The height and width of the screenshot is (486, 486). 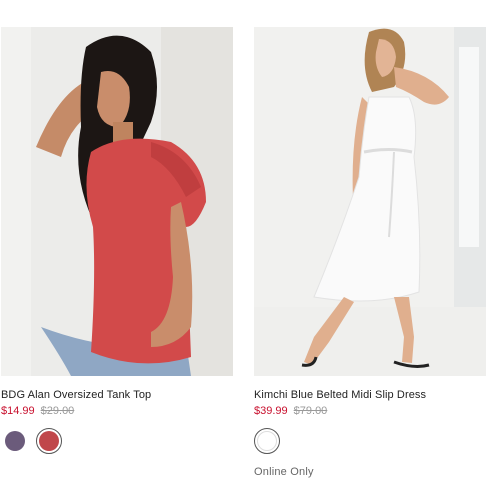 I want to click on availability-label: Online Only, so click(x=284, y=472).